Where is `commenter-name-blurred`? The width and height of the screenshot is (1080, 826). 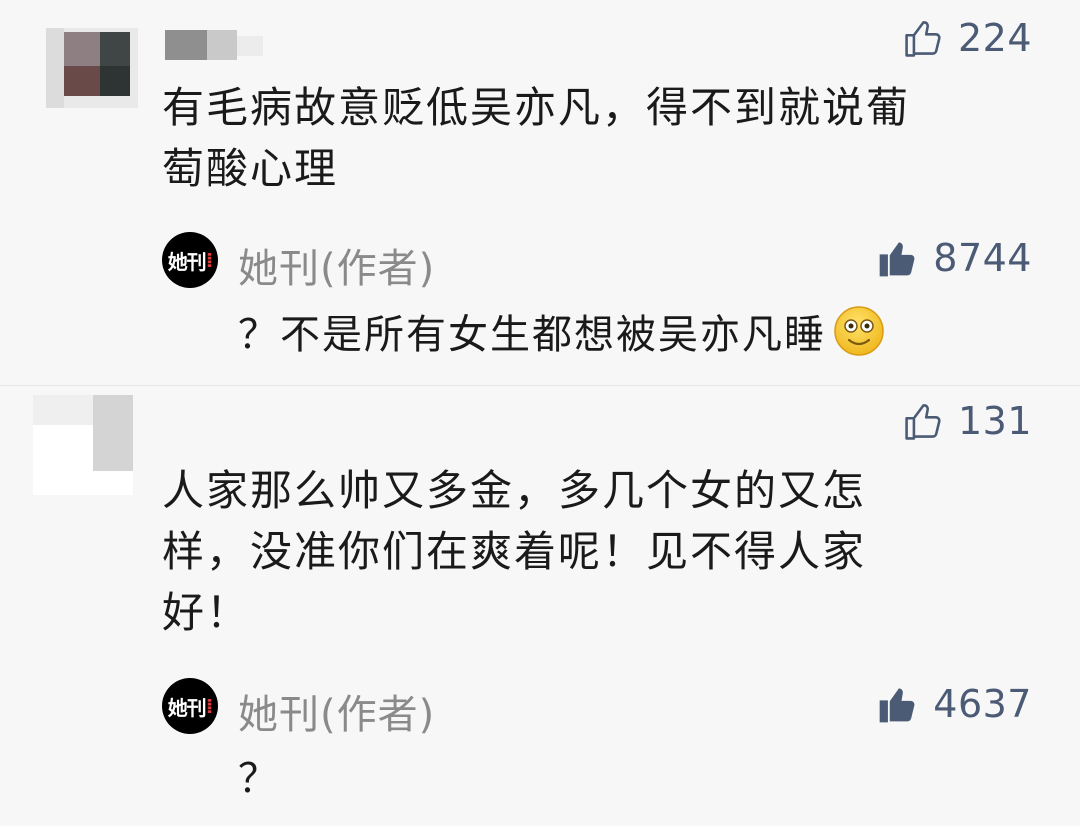 commenter-name-blurred is located at coordinates (215, 45).